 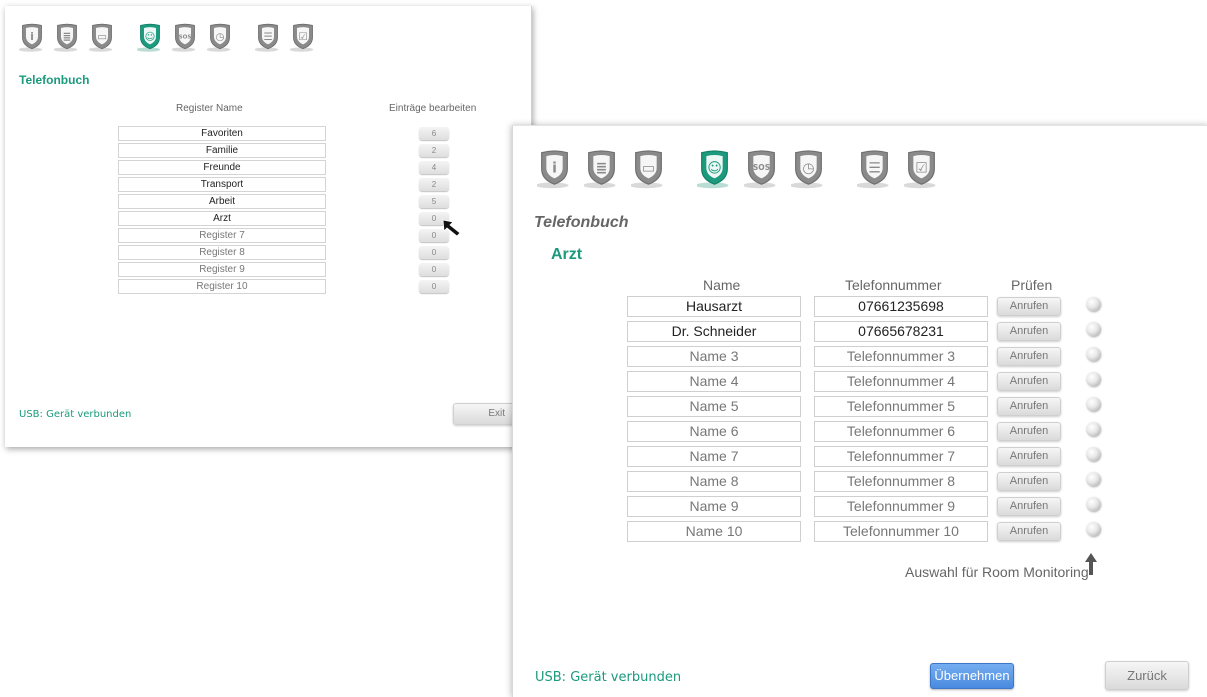 What do you see at coordinates (434, 201) in the screenshot?
I see `edit-entries-button: 5` at bounding box center [434, 201].